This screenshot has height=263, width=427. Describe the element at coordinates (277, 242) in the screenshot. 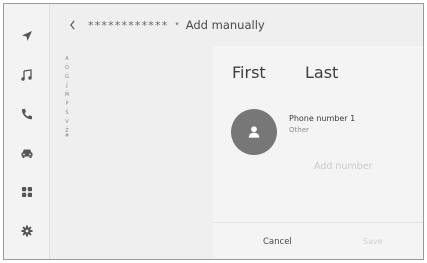

I see `cancel-button: Cancel` at that location.